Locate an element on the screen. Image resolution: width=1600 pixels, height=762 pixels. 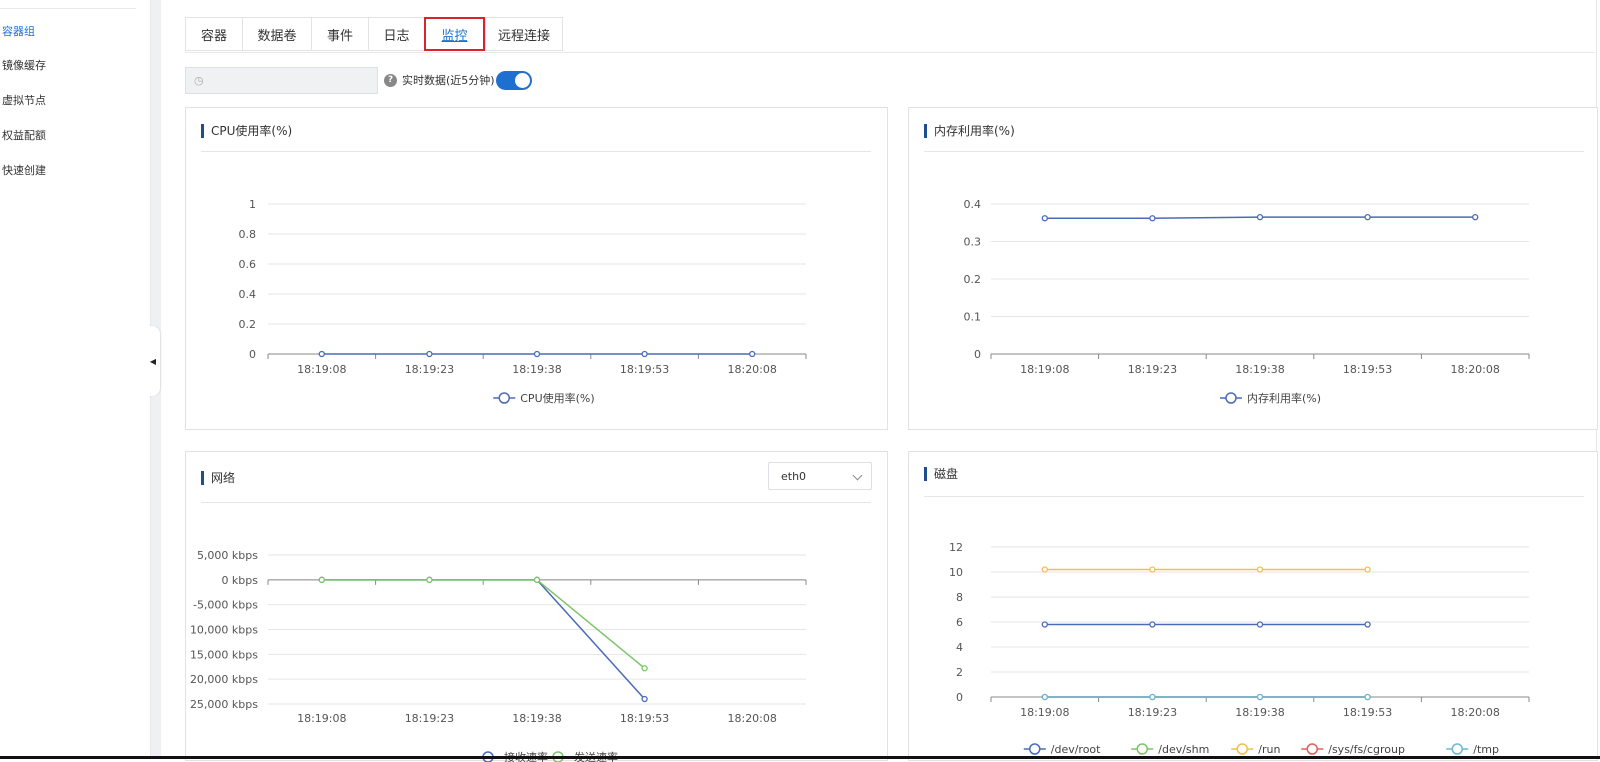
y-tick-label: 0.1 is located at coordinates (973, 317).